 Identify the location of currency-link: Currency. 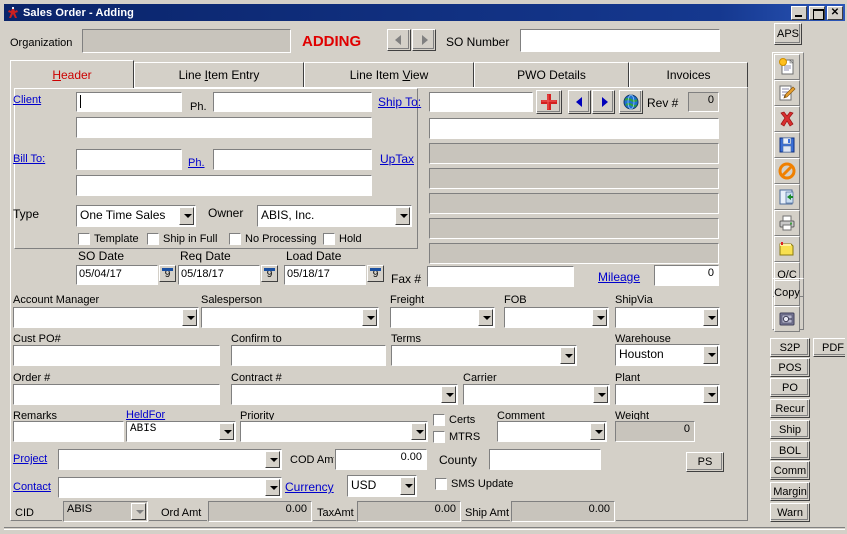
(309, 487).